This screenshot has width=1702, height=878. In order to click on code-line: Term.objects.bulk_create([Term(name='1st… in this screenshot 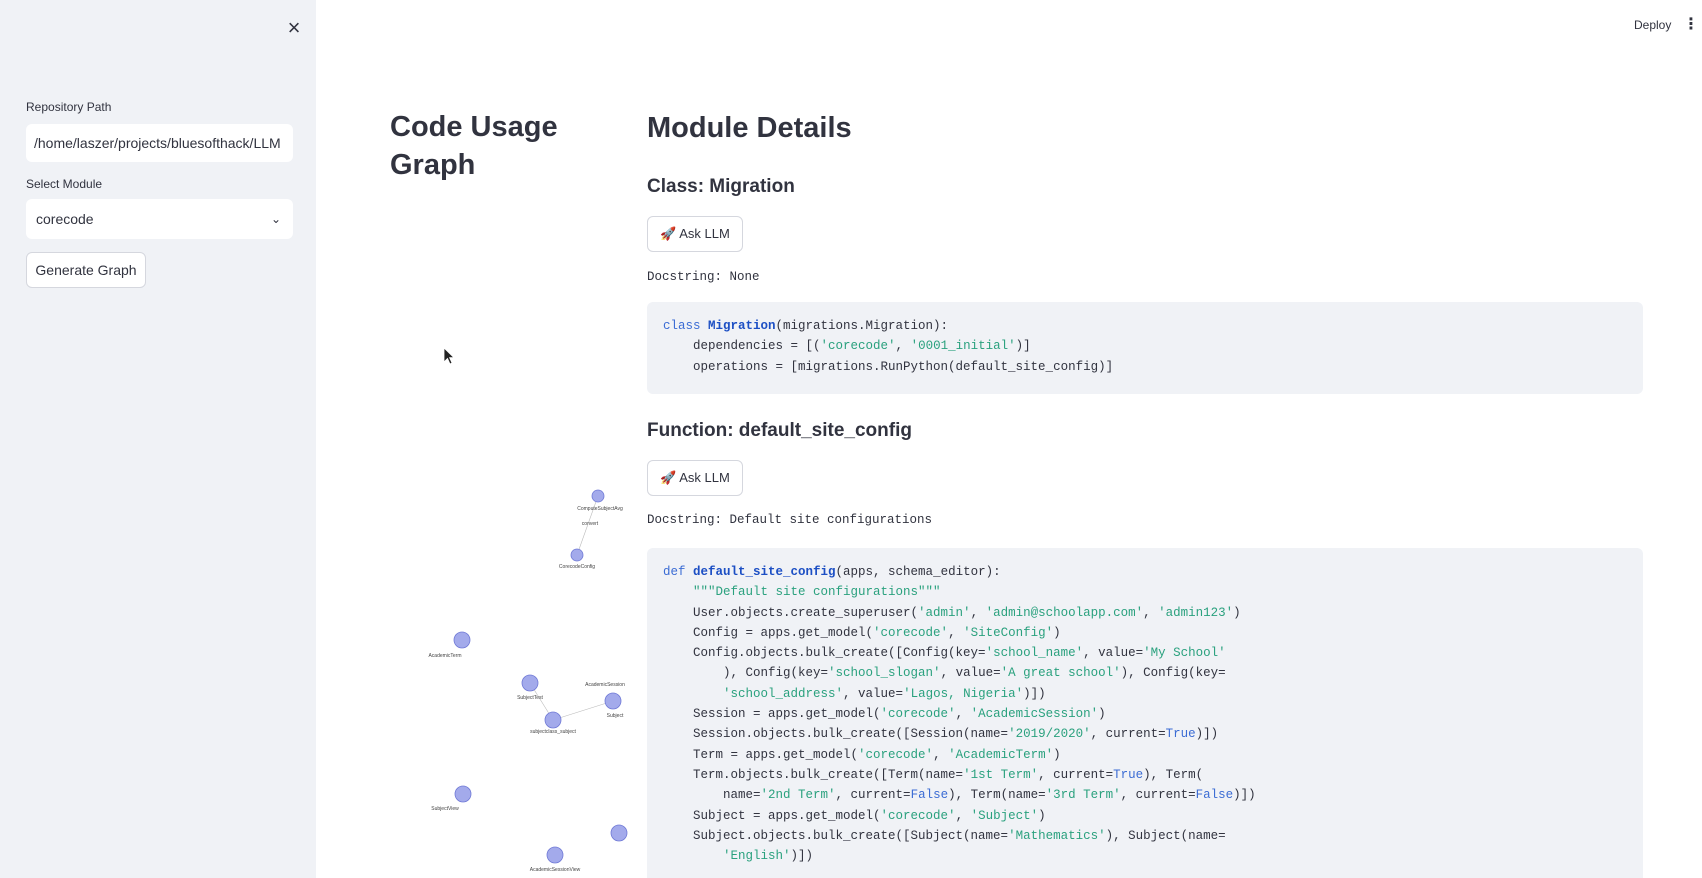, I will do `click(933, 774)`.